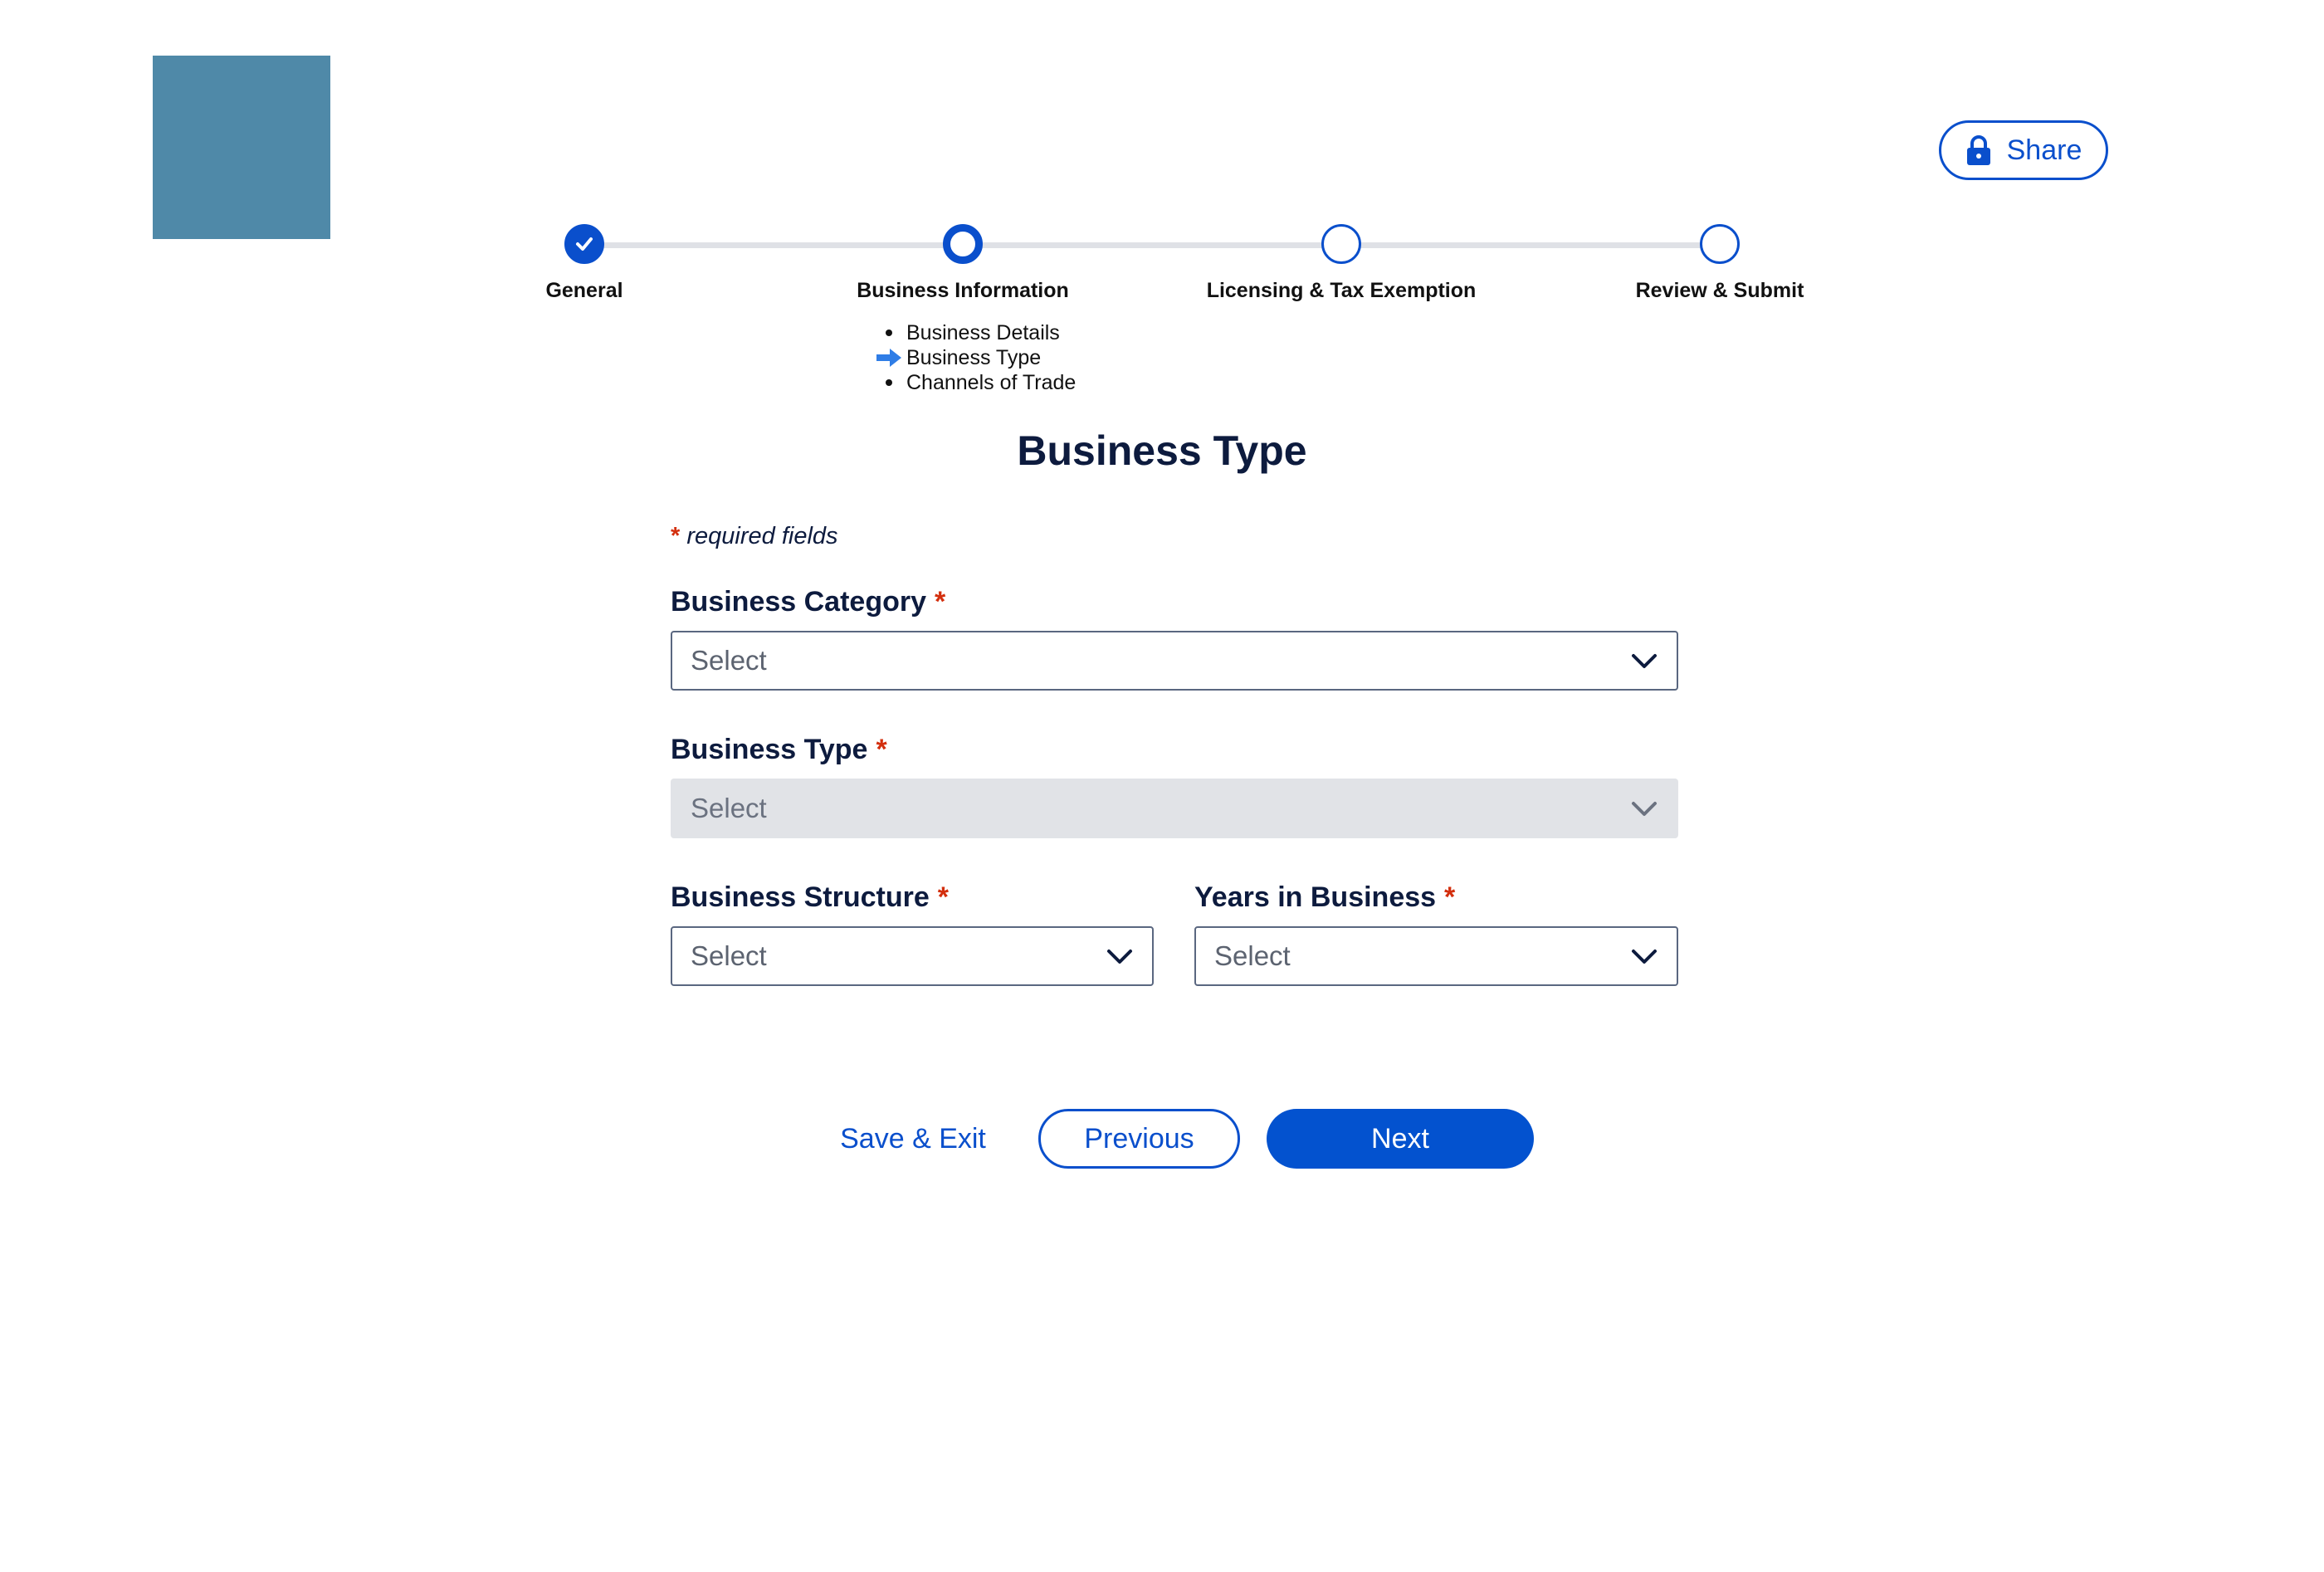 This screenshot has width=2324, height=1572. What do you see at coordinates (1720, 291) in the screenshot?
I see `step-review-label: Review & Submit` at bounding box center [1720, 291].